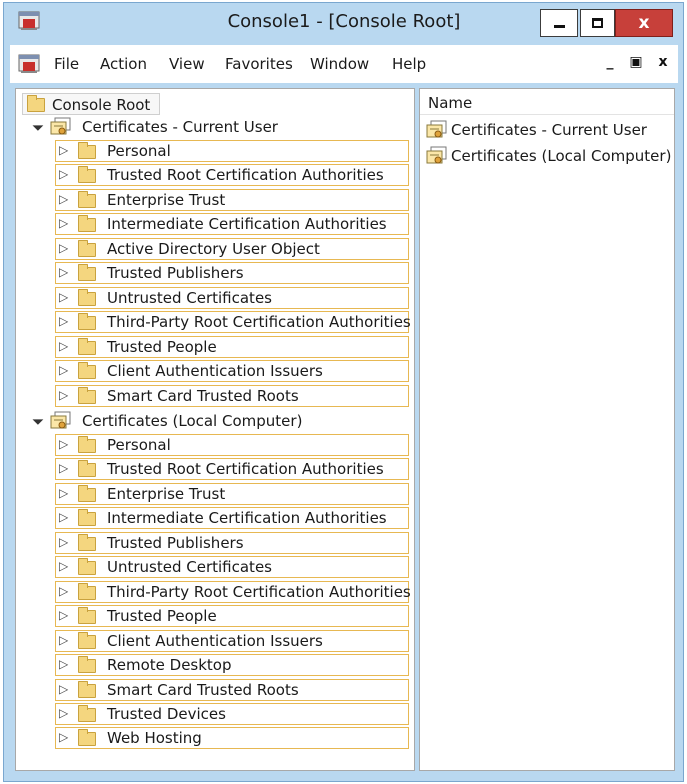  I want to click on tree-item-label: Active Directory User Object, so click(213, 248).